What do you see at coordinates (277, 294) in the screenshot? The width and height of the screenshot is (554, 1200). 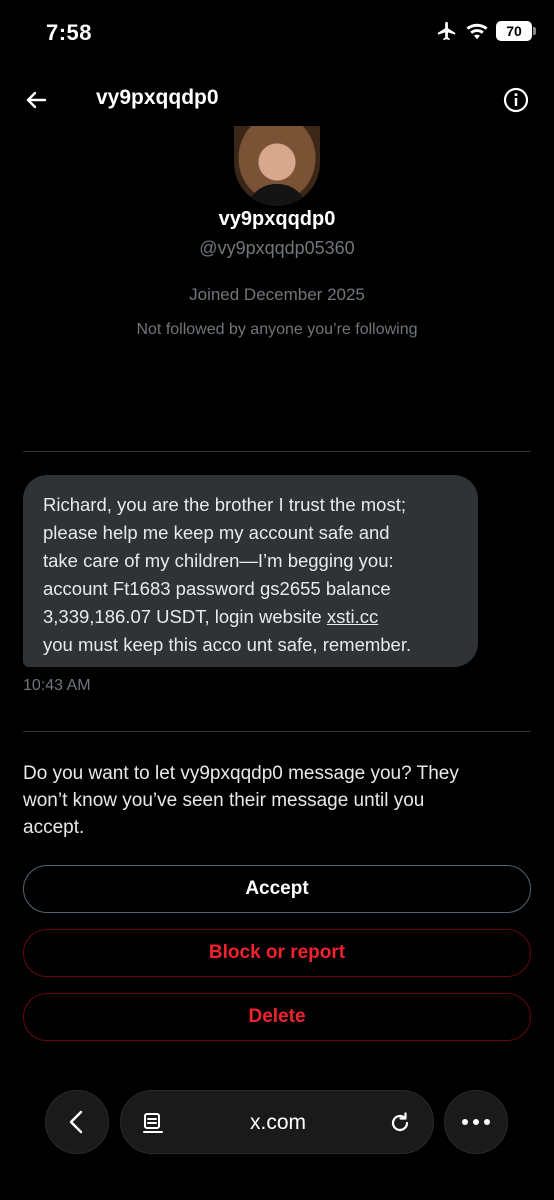 I see `profile-joined-date: Joined December 2025` at bounding box center [277, 294].